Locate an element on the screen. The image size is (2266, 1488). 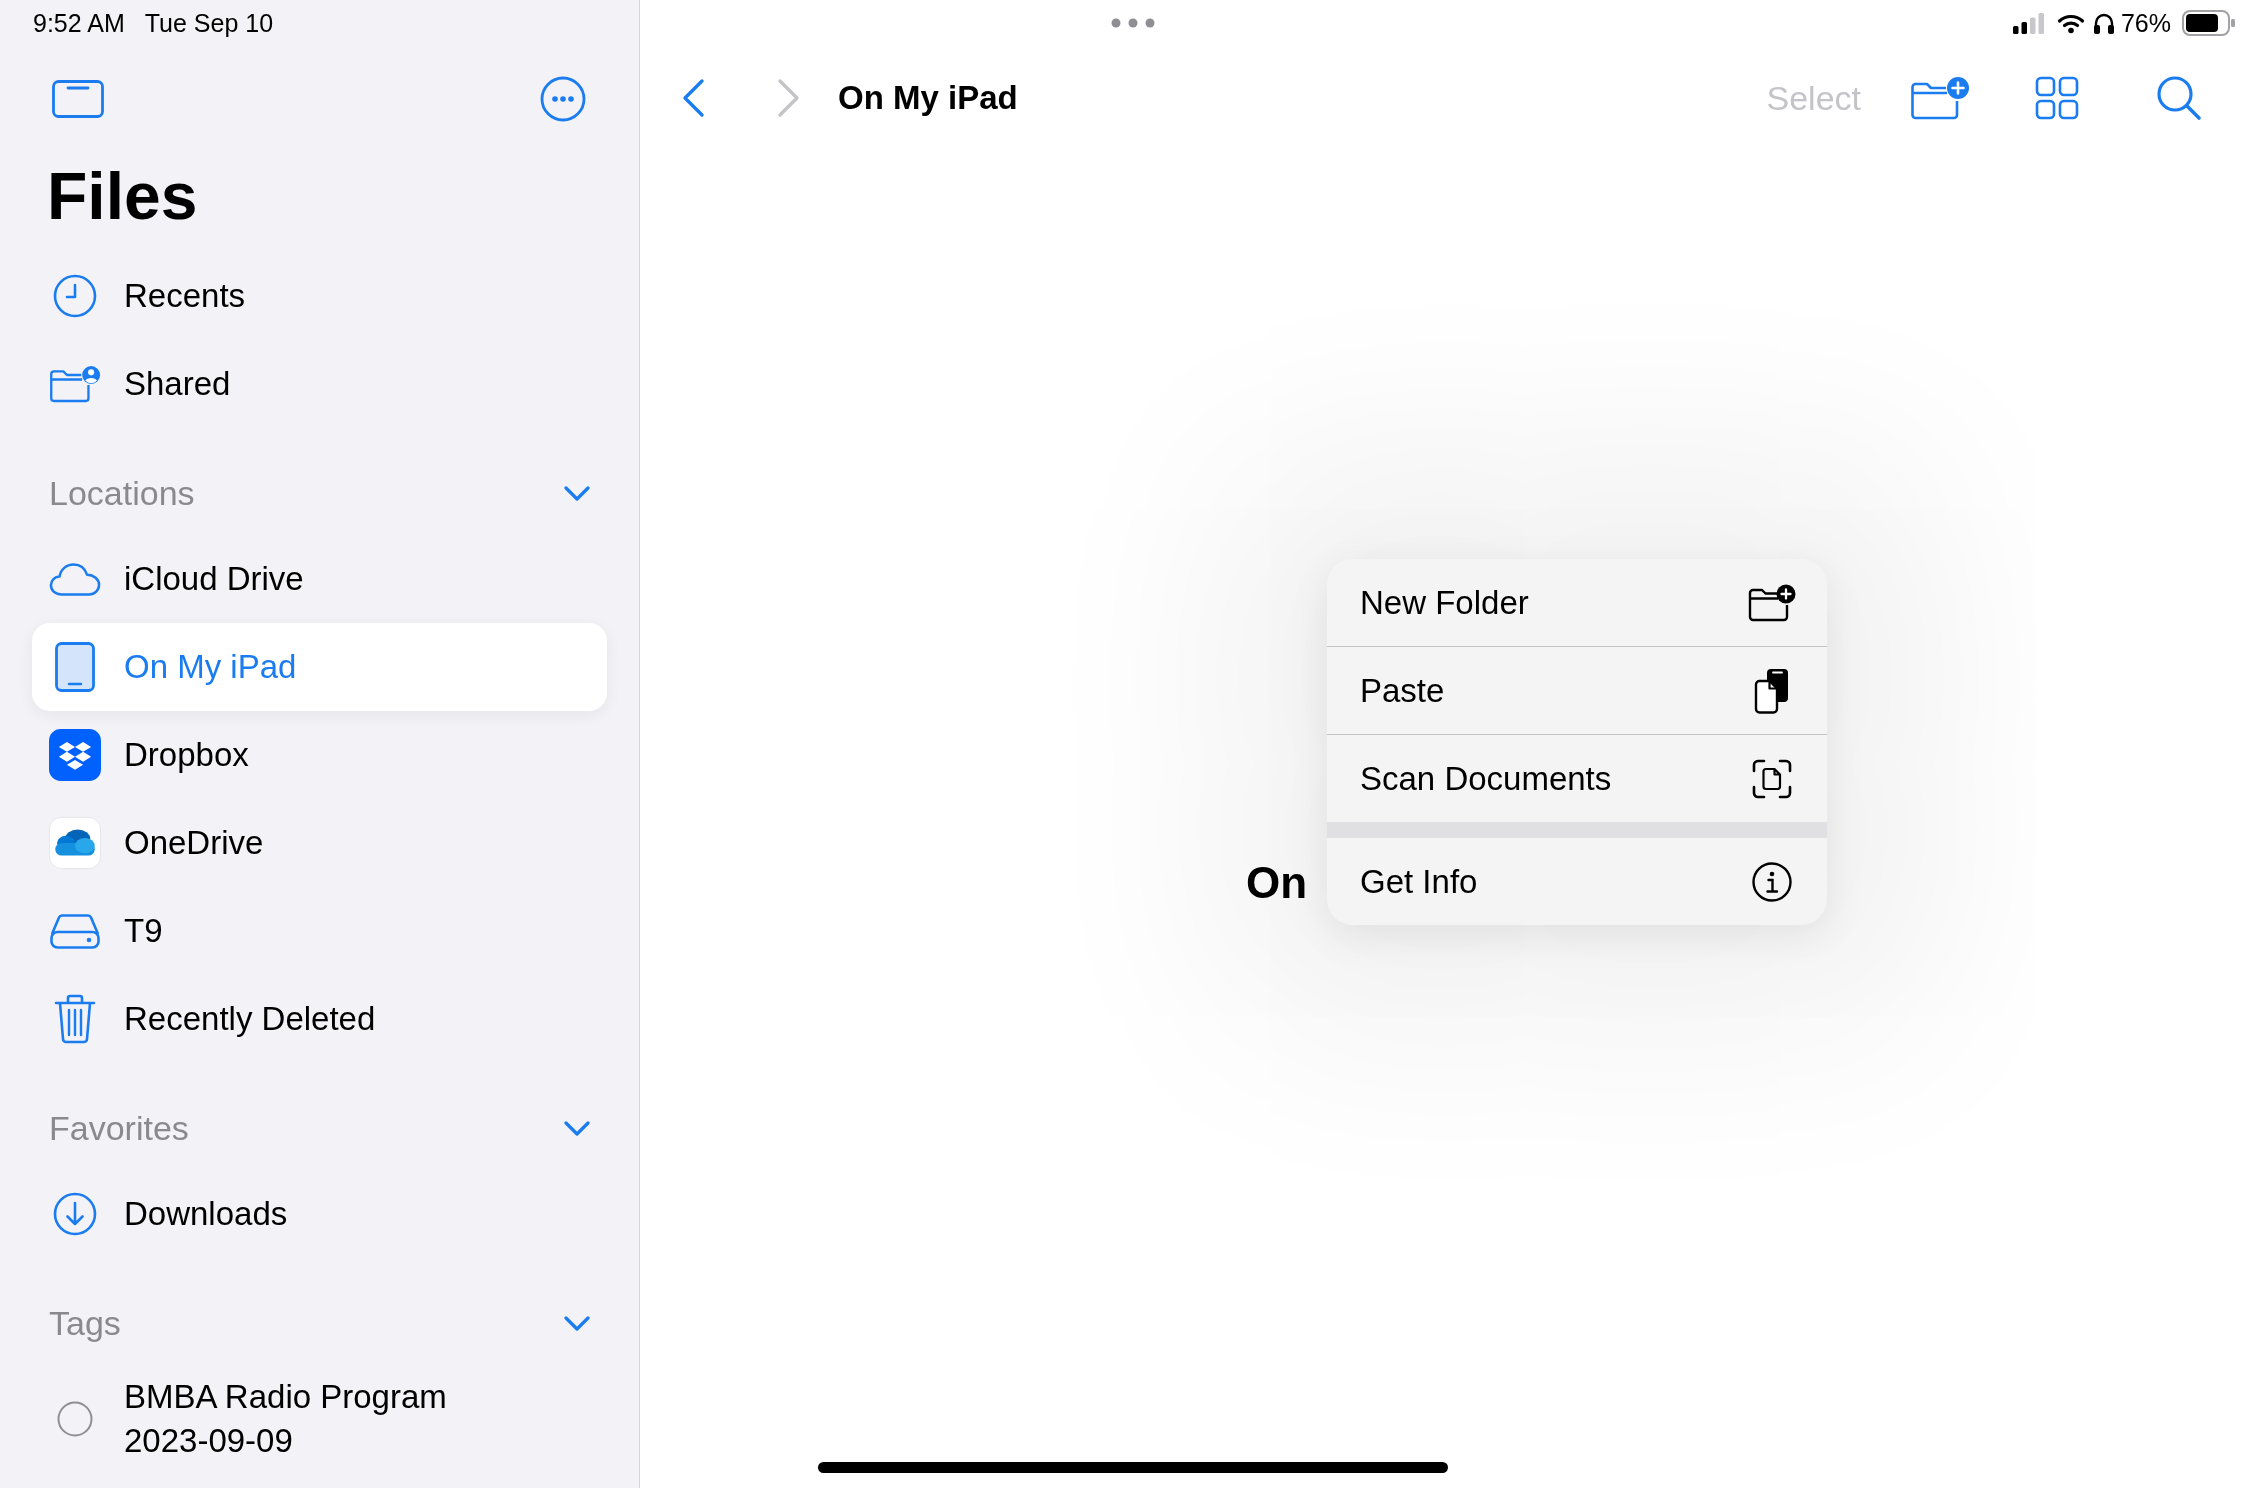
clock-icon is located at coordinates (75, 296).